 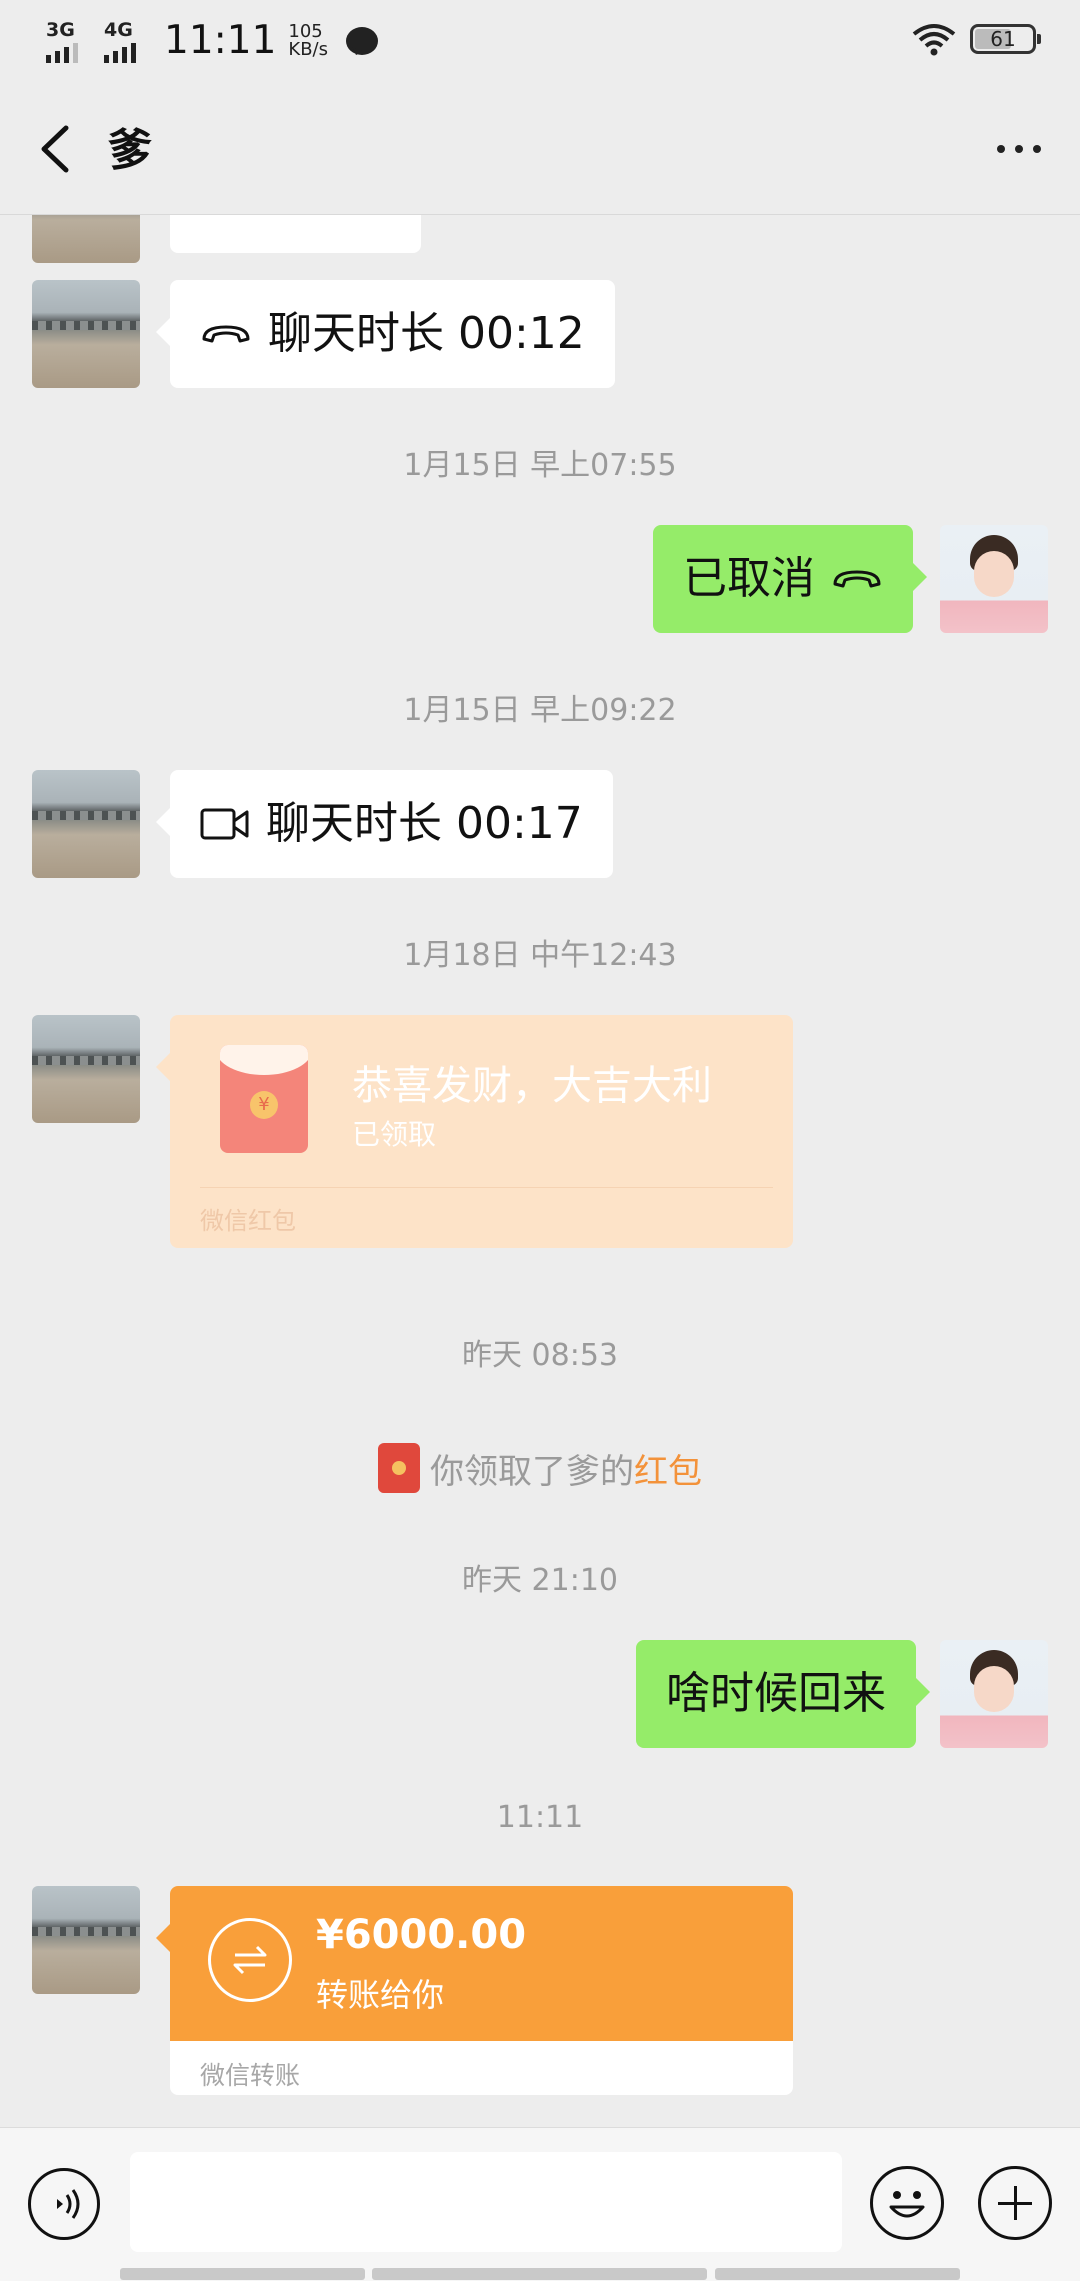 What do you see at coordinates (540, 42) in the screenshot?
I see `status-bar: 3G 4G 11:11 105 KB/s 61` at bounding box center [540, 42].